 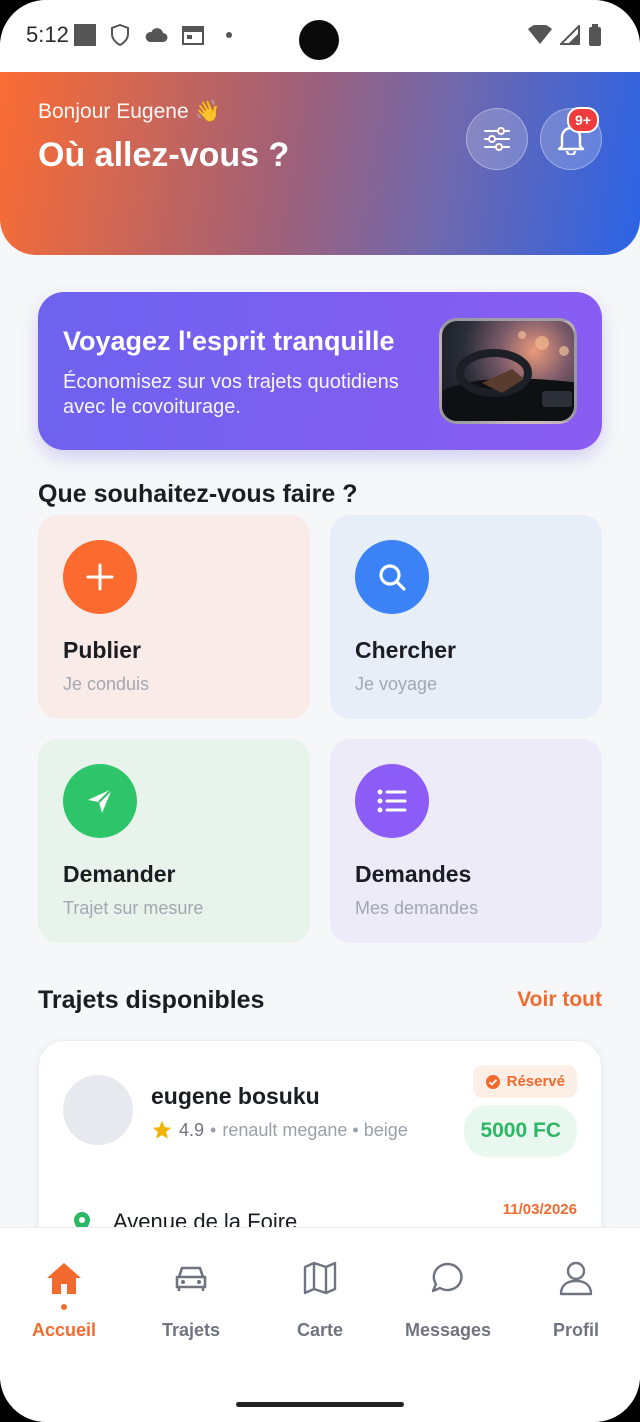 What do you see at coordinates (320, 163) in the screenshot?
I see `header: Bonjour Eugene 👋 Où allez-vous ? 9+` at bounding box center [320, 163].